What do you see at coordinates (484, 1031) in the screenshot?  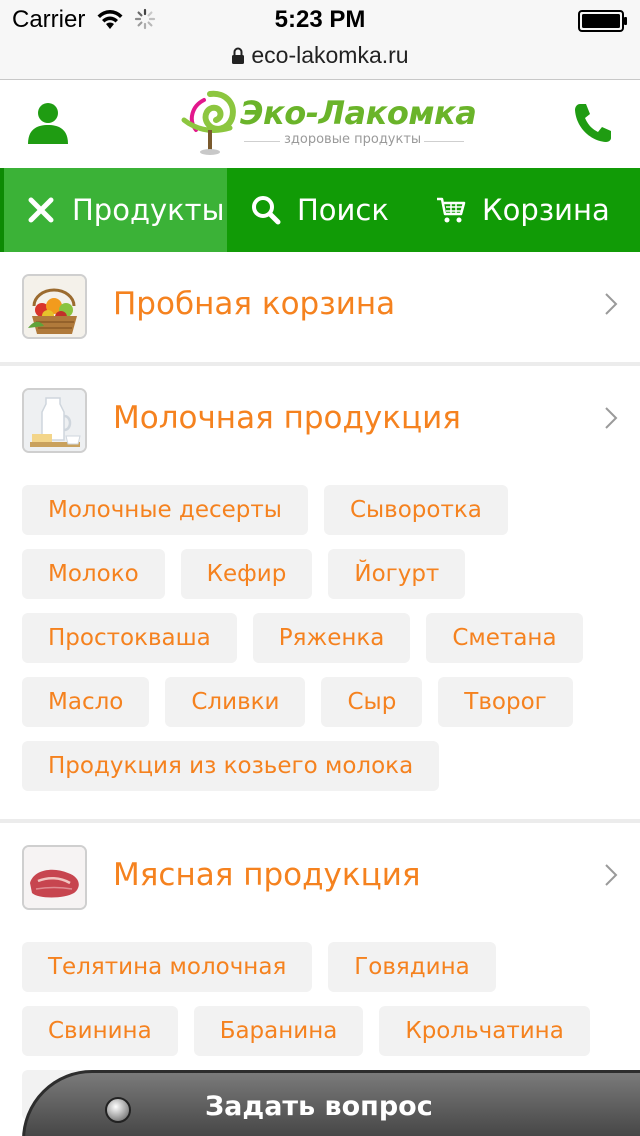 I see `subcategory-tag: Крольчатина` at bounding box center [484, 1031].